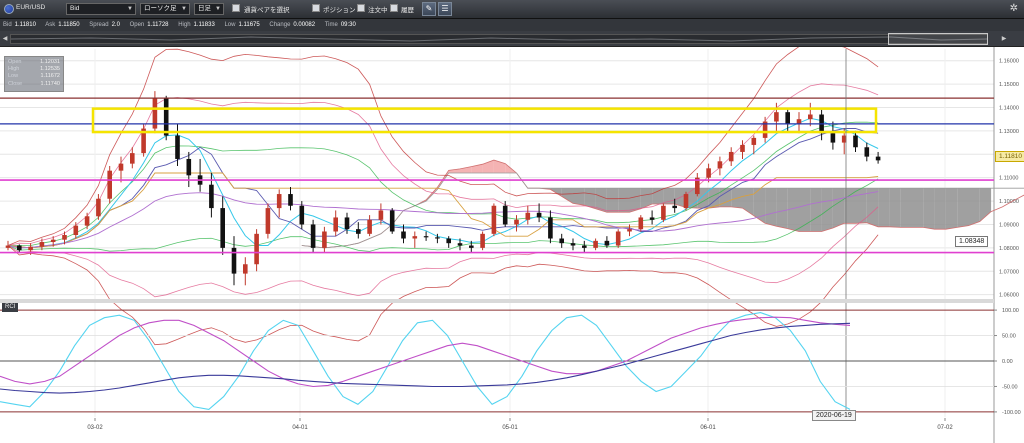 This screenshot has height=443, width=1024. I want to click on open-value: 1.11728, so click(158, 25).